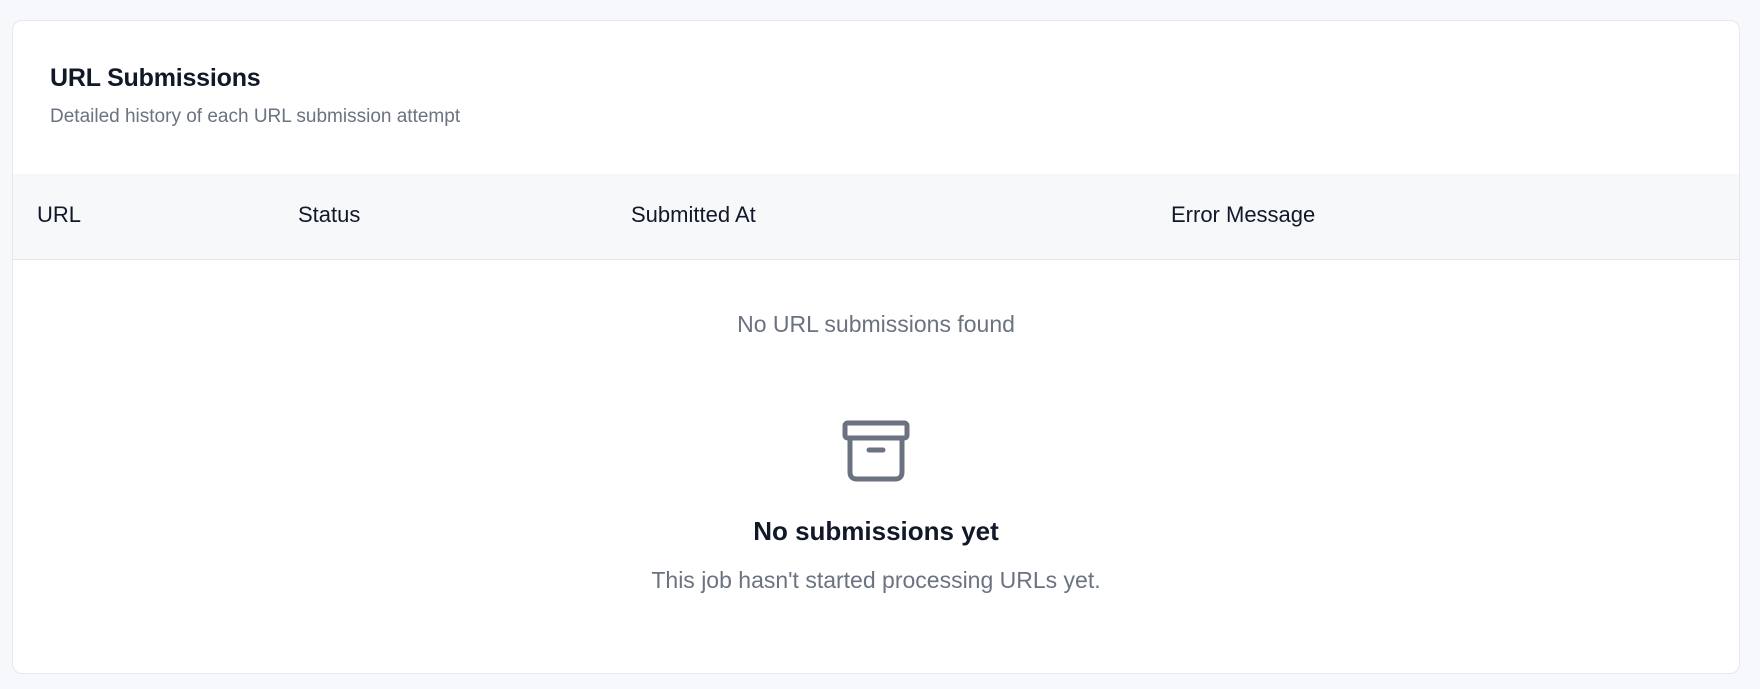  Describe the element at coordinates (876, 531) in the screenshot. I see `empty-state-title: No submissions yet` at that location.